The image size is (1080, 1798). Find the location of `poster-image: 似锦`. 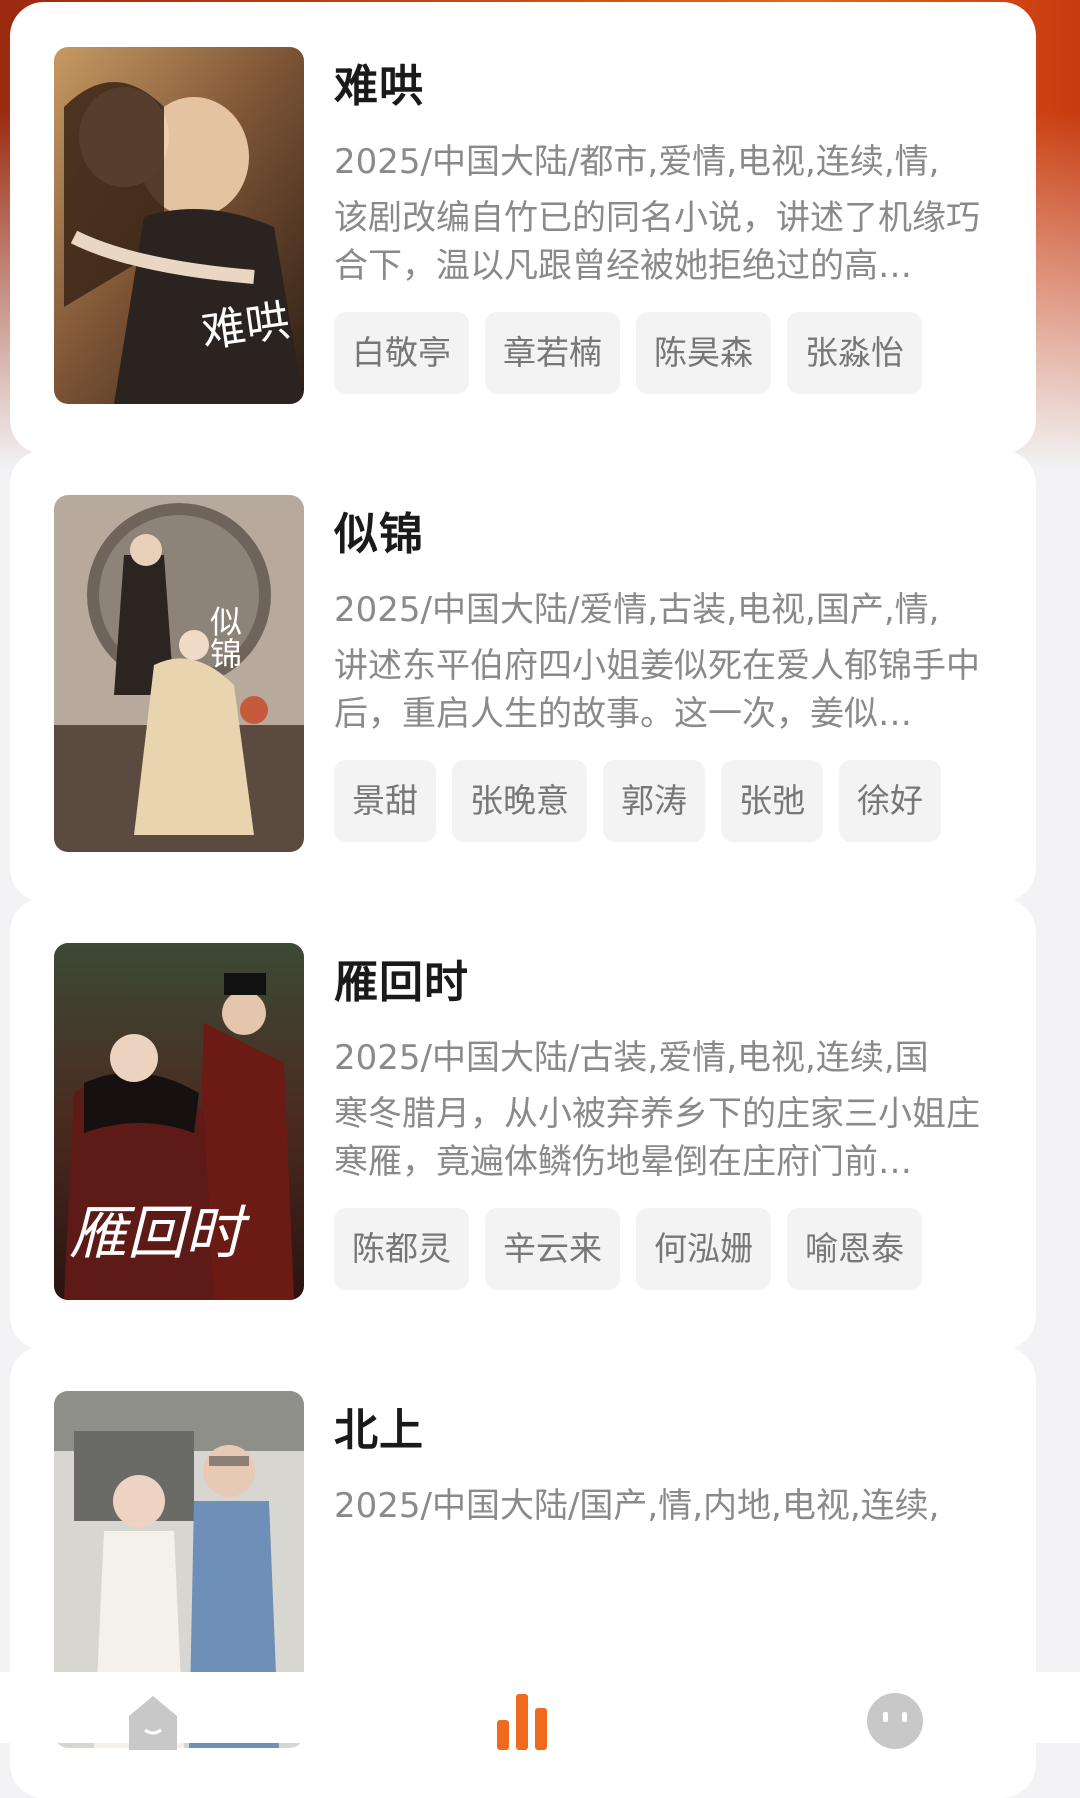

poster-image: 似锦 is located at coordinates (179, 673).